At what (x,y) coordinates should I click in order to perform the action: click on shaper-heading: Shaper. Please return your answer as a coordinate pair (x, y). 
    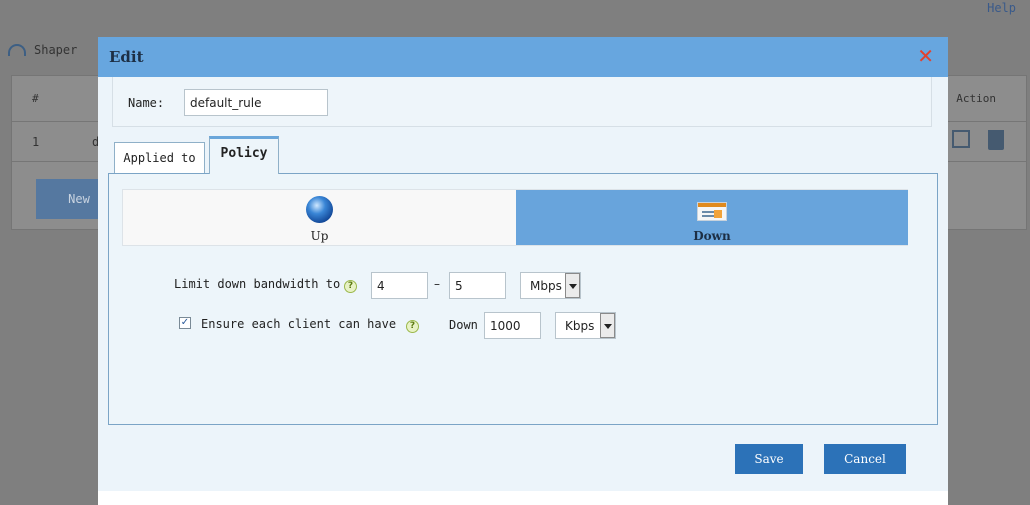
    Looking at the image, I should click on (42, 50).